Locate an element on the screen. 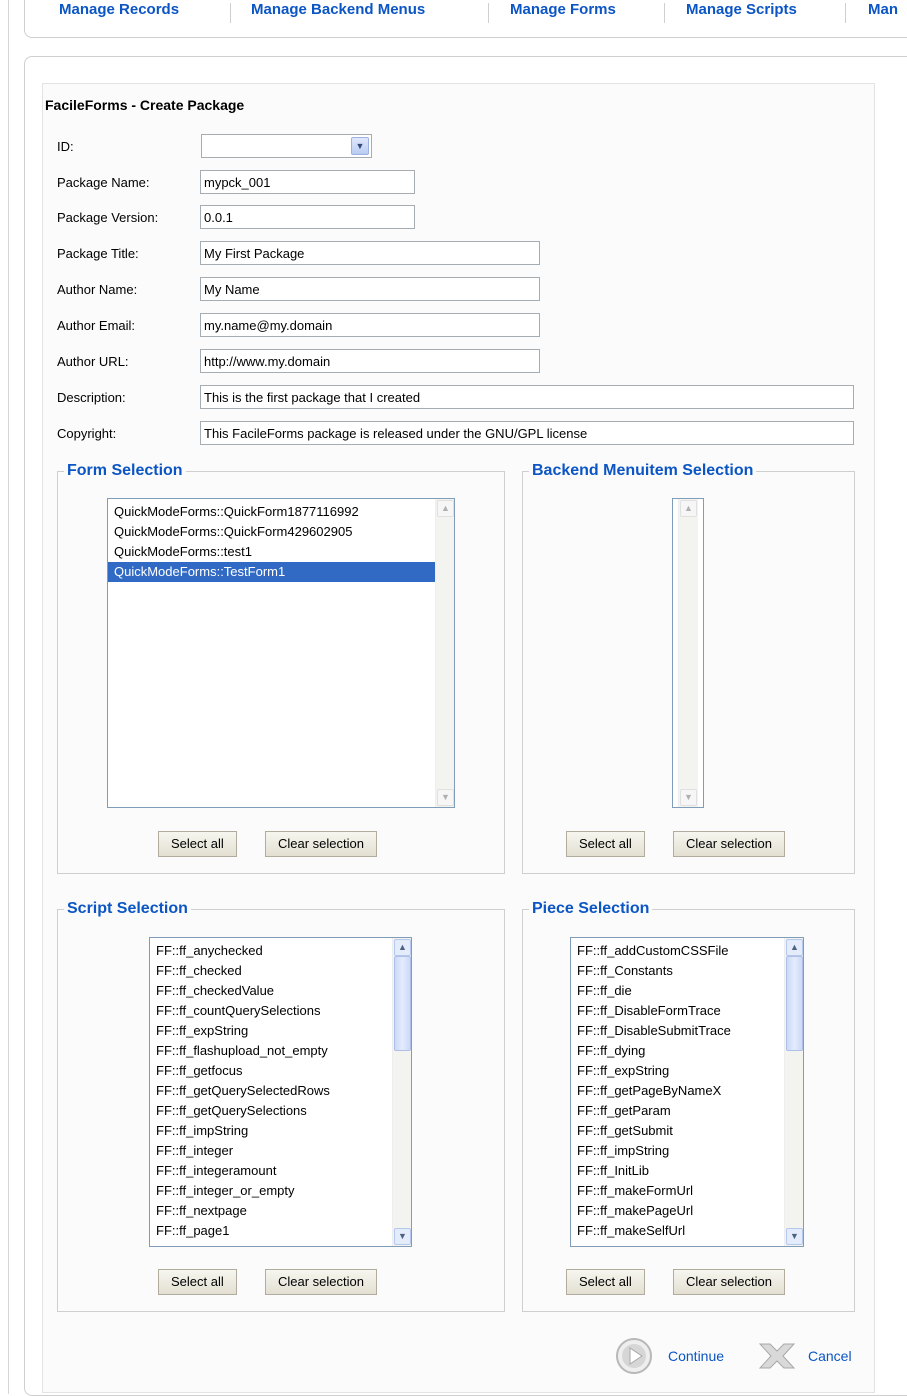 The image size is (907, 1396). package-version-input is located at coordinates (307, 217).